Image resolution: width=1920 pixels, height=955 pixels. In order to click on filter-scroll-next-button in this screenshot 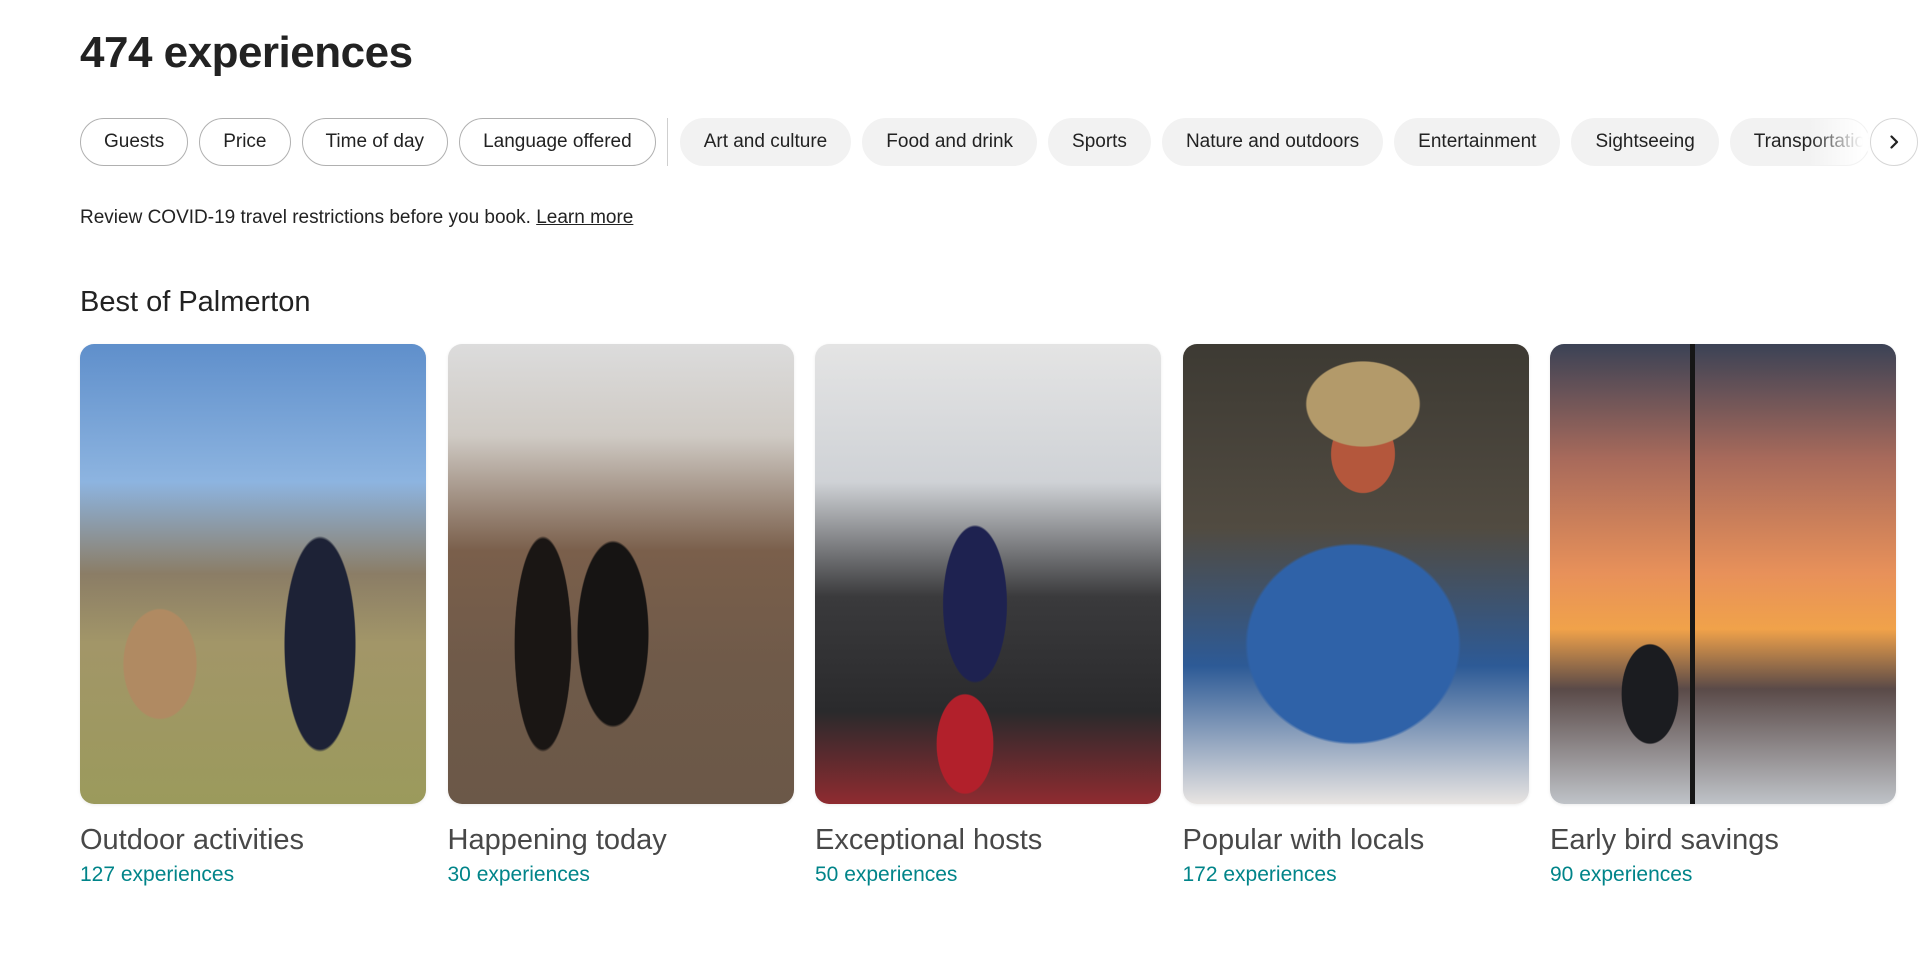, I will do `click(1894, 142)`.